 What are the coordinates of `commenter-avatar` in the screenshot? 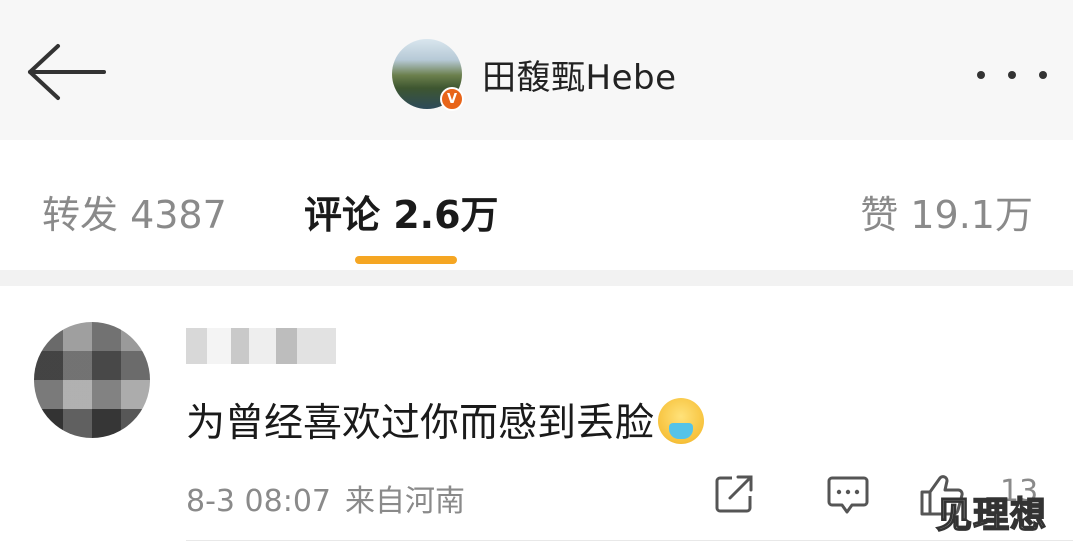 It's located at (92, 380).